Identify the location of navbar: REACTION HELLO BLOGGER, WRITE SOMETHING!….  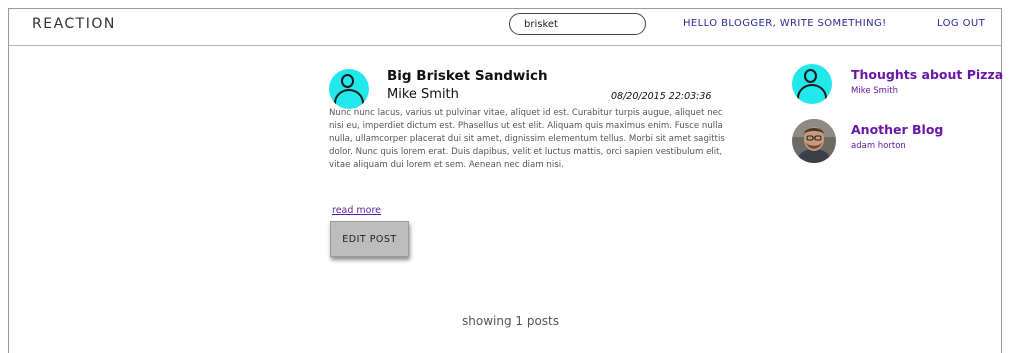
(505, 27).